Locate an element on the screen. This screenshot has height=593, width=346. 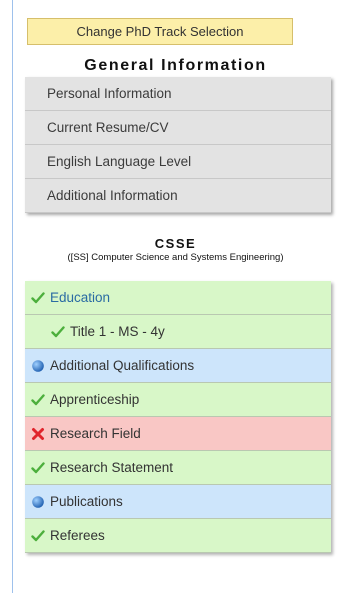
general-information-title: General Information is located at coordinates (175, 65).